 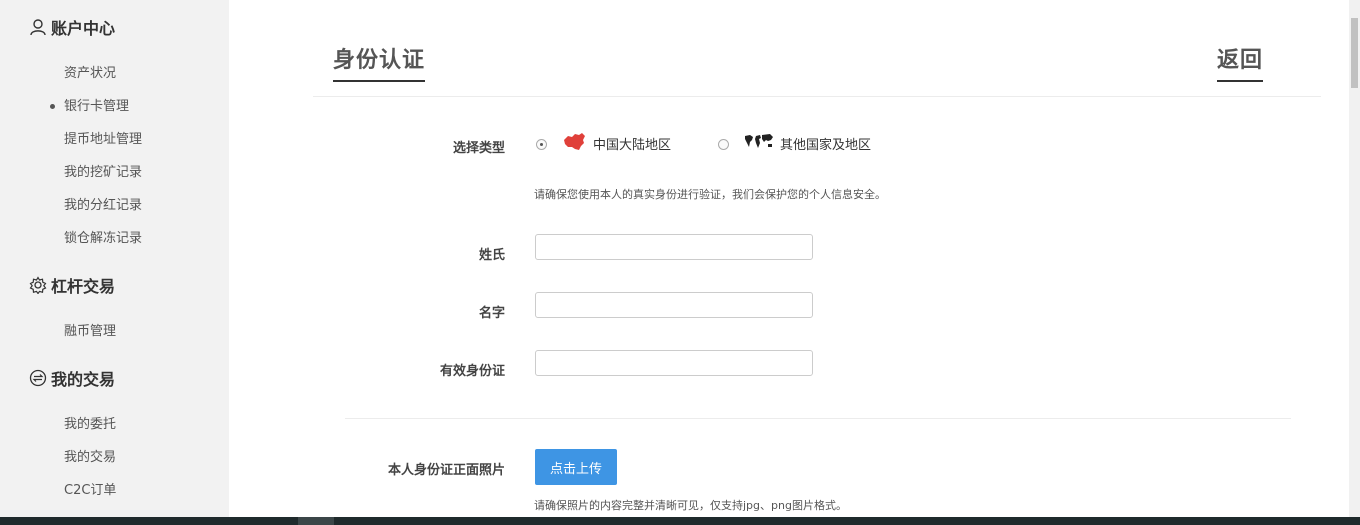 I want to click on sidebar-group-trades: 我的交易, so click(x=72, y=378).